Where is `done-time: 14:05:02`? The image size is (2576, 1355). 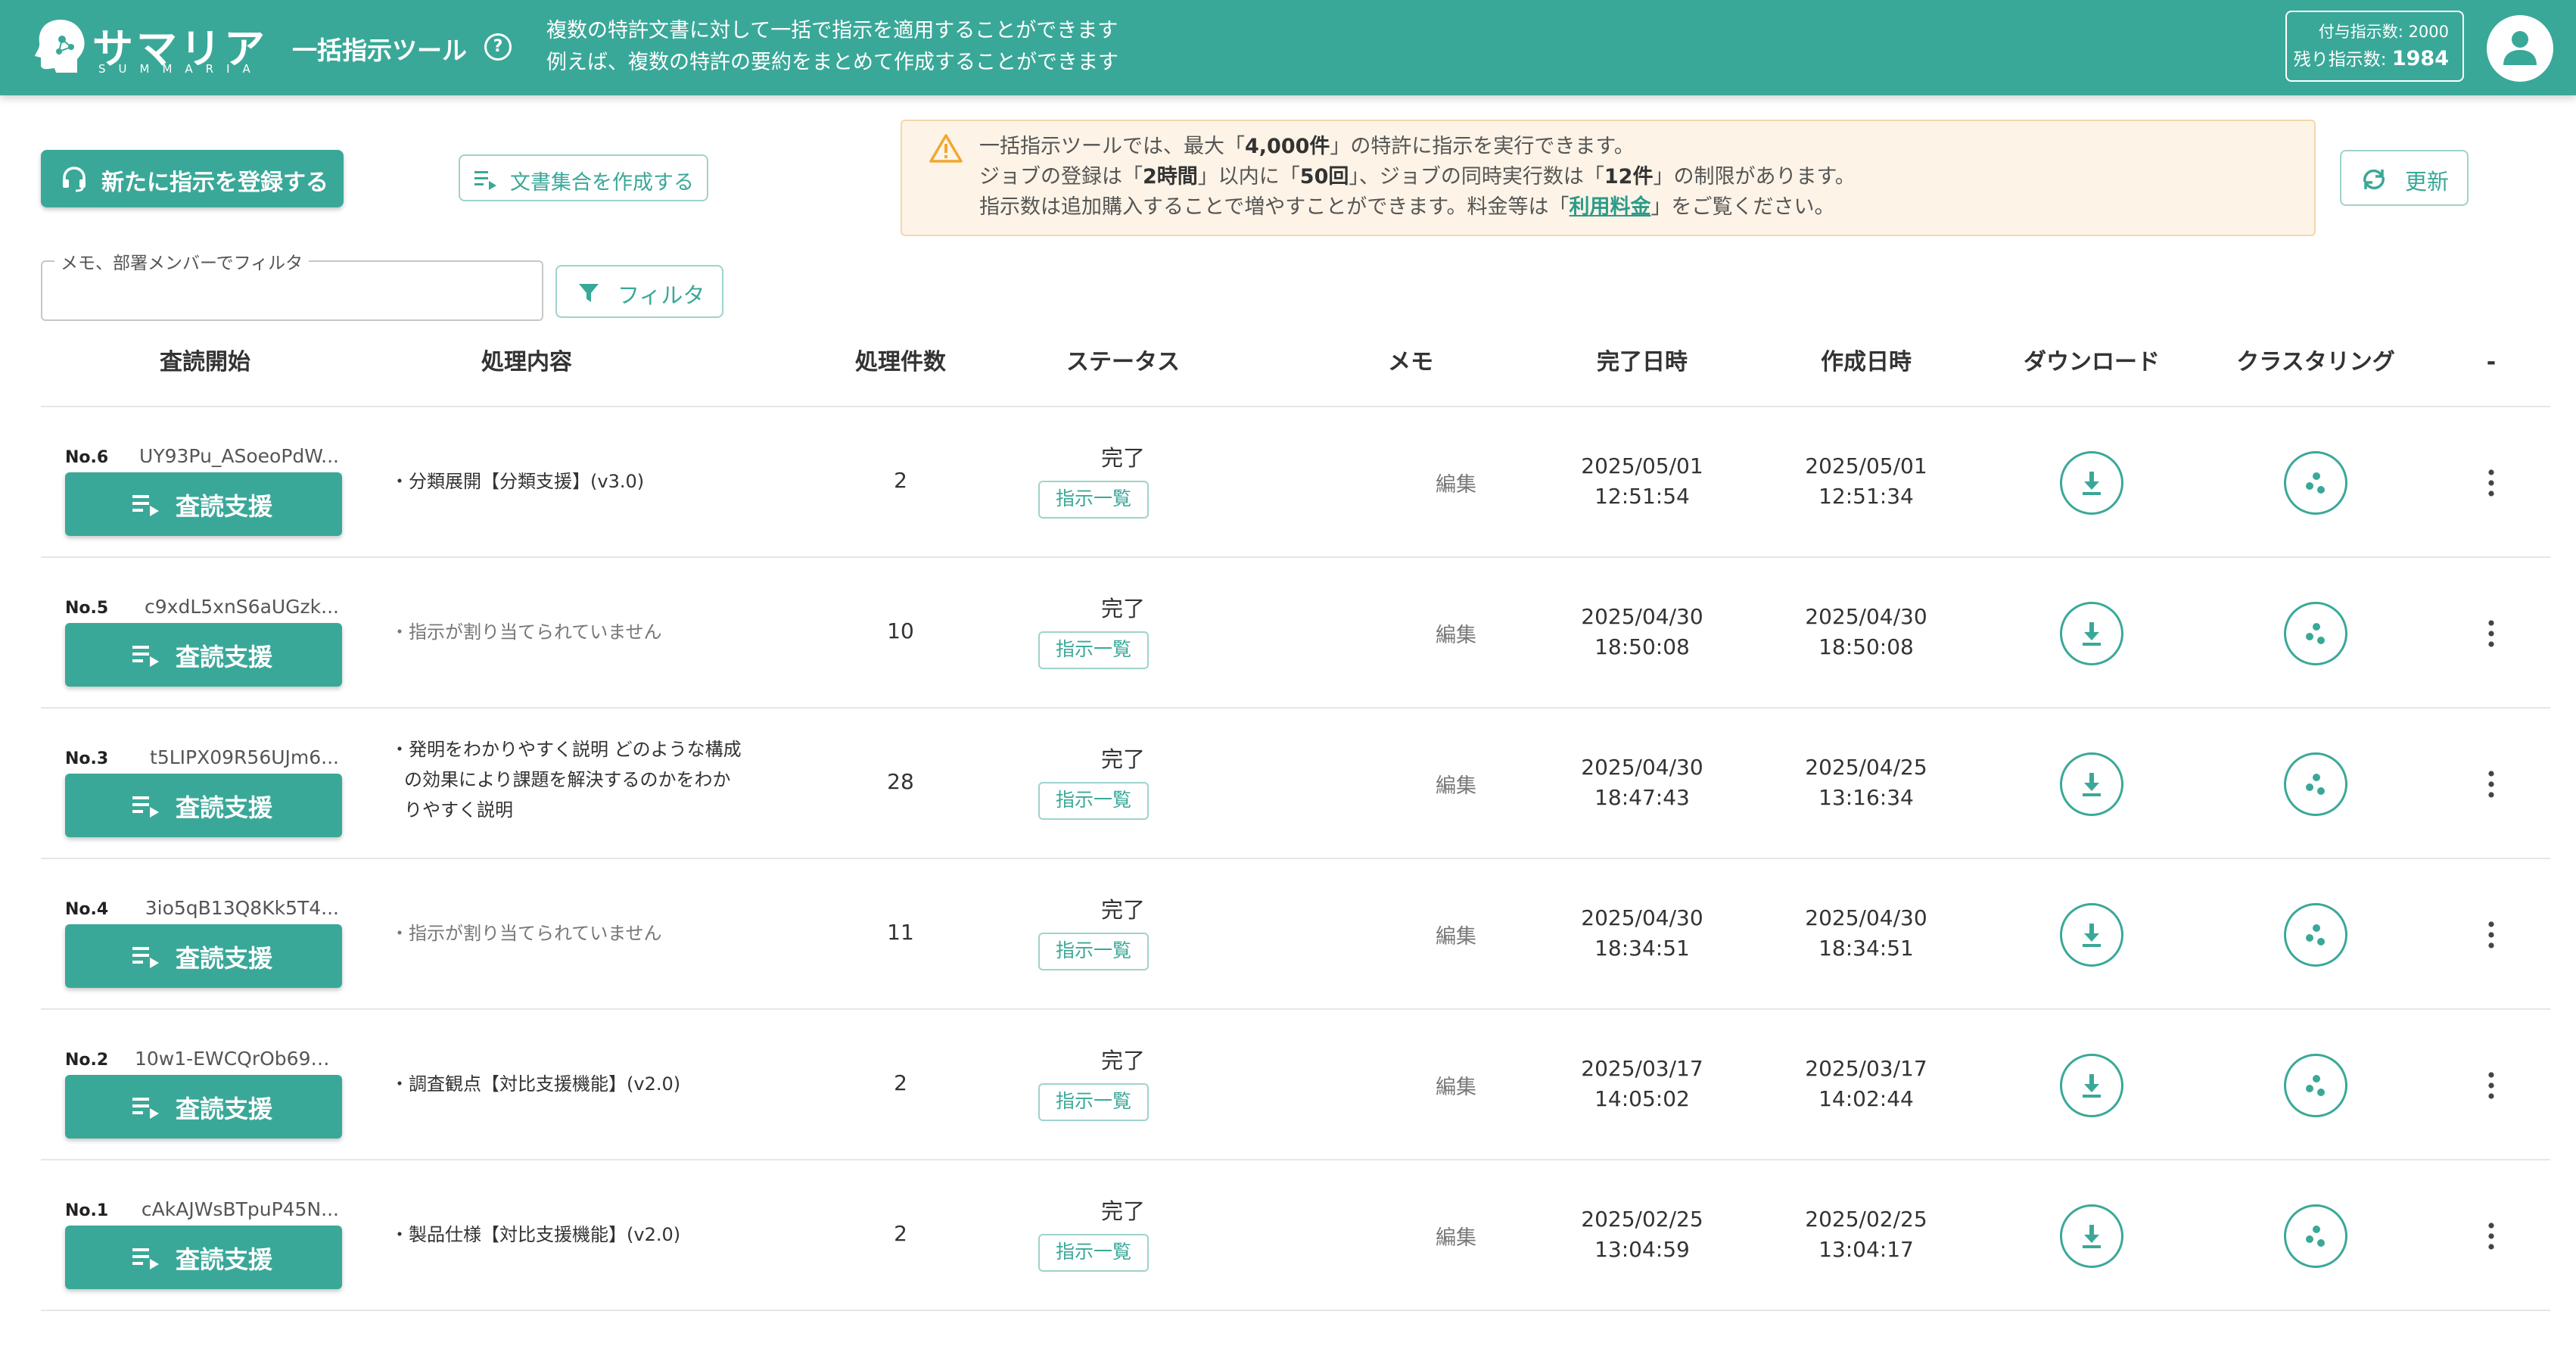
done-time: 14:05:02 is located at coordinates (1642, 1098).